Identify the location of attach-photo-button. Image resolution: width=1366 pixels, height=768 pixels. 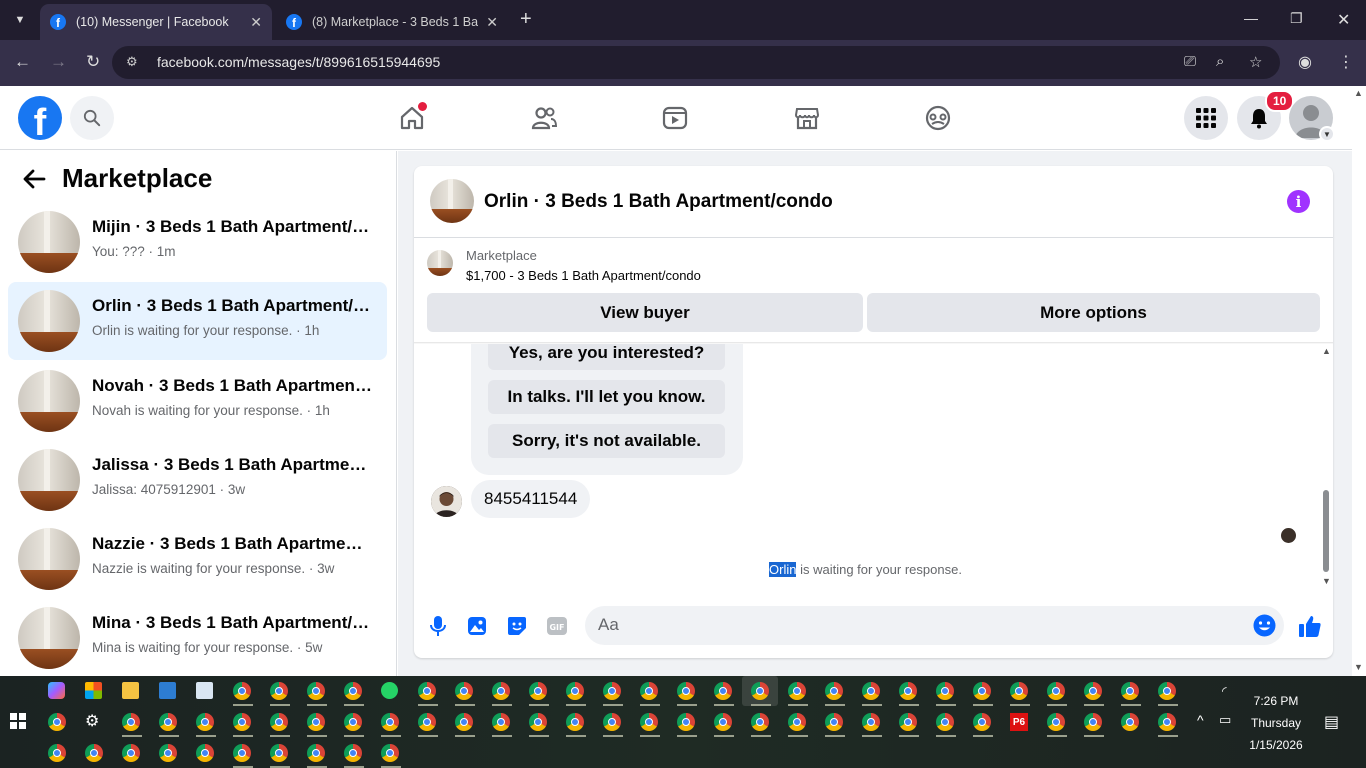
(477, 626).